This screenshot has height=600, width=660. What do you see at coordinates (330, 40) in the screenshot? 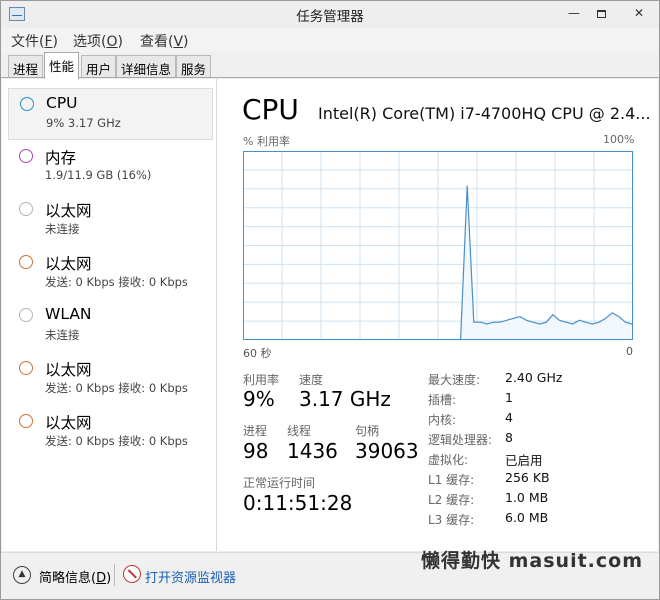
I see `menu-bar: 文件(F) 选项(O) 查看(V)` at bounding box center [330, 40].